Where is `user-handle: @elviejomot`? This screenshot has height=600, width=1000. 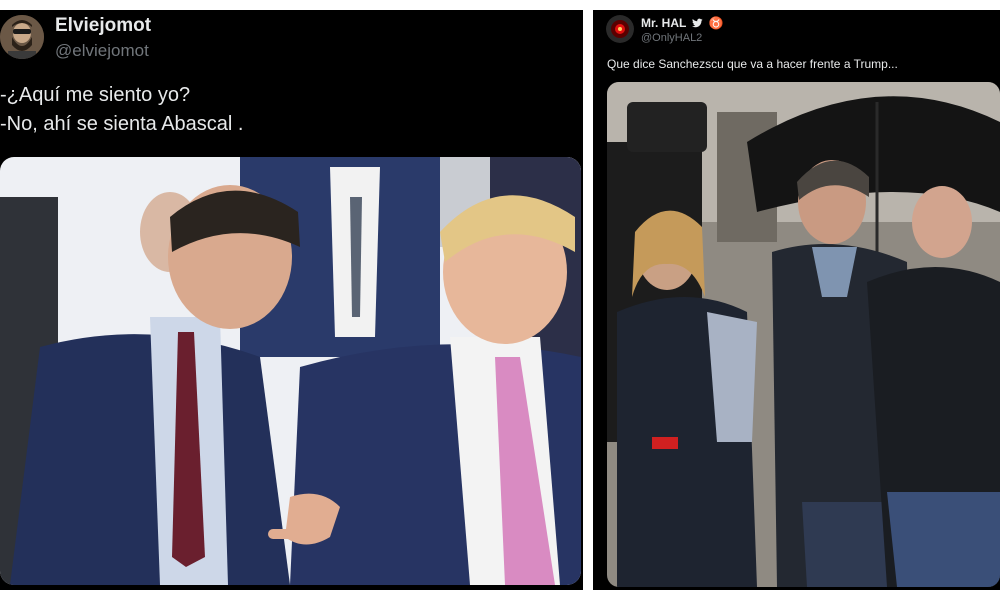
user-handle: @elviejomot is located at coordinates (102, 51).